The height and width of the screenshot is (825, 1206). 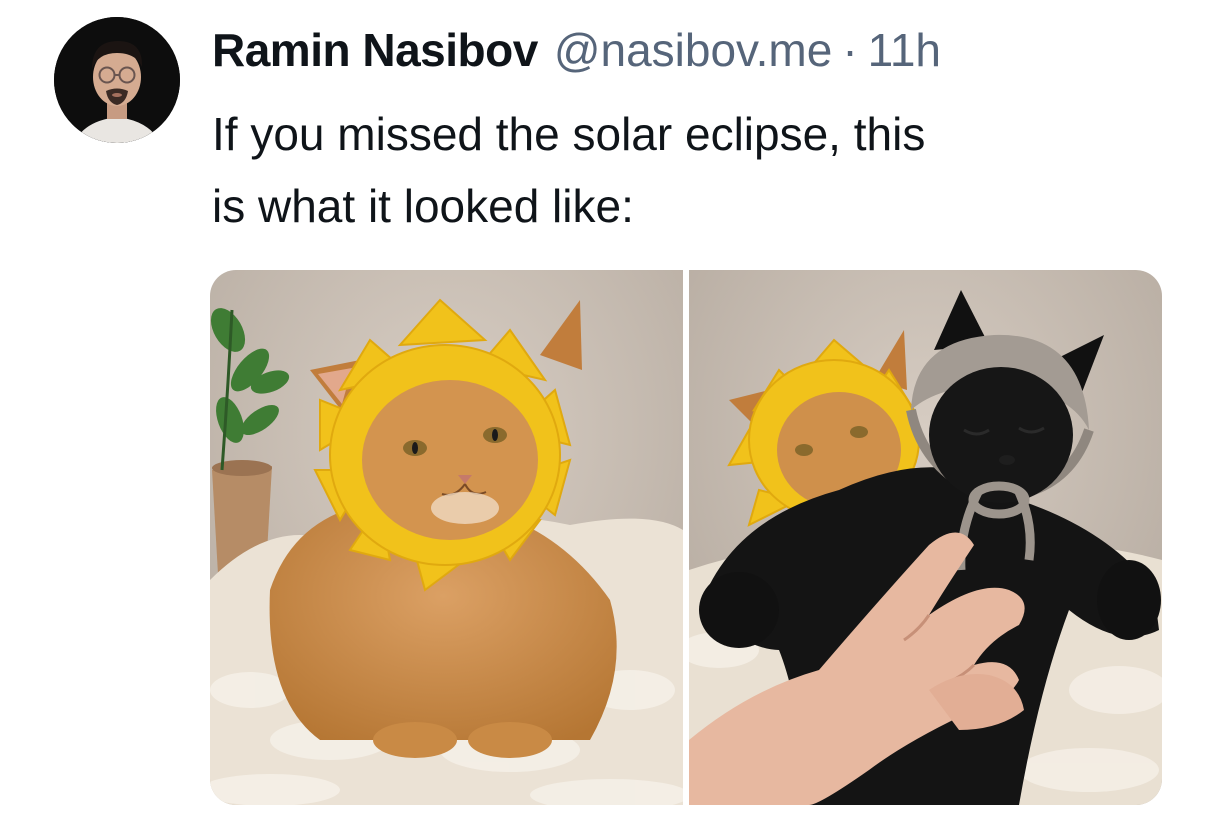 I want to click on post-text-line-1: If you missed the solar eclipse, this, so click(x=569, y=134).